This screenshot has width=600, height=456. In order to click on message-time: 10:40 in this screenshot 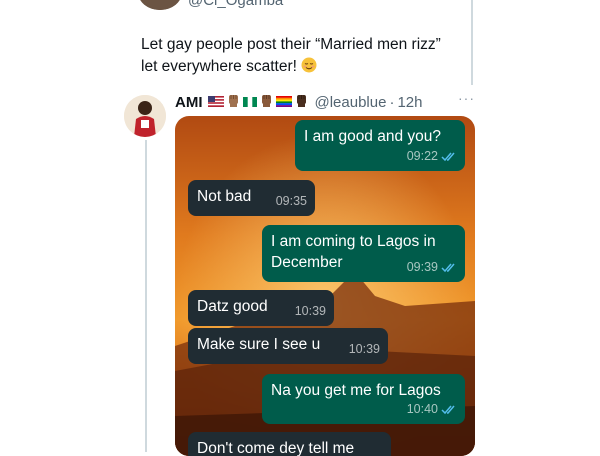, I will do `click(422, 409)`.